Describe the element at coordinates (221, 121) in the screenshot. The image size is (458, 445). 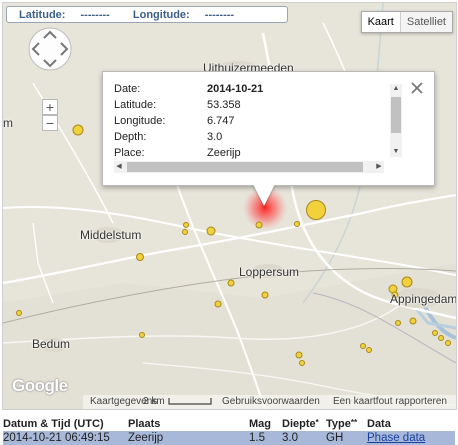
I see `info-value: 6.747` at that location.